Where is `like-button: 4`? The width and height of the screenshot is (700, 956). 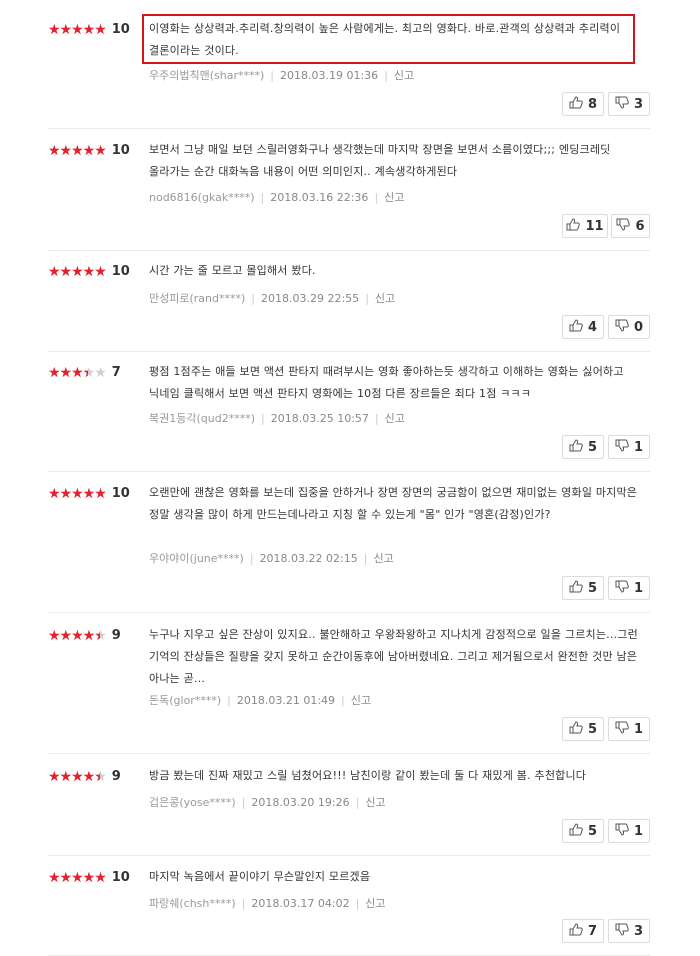
like-button: 4 is located at coordinates (583, 327).